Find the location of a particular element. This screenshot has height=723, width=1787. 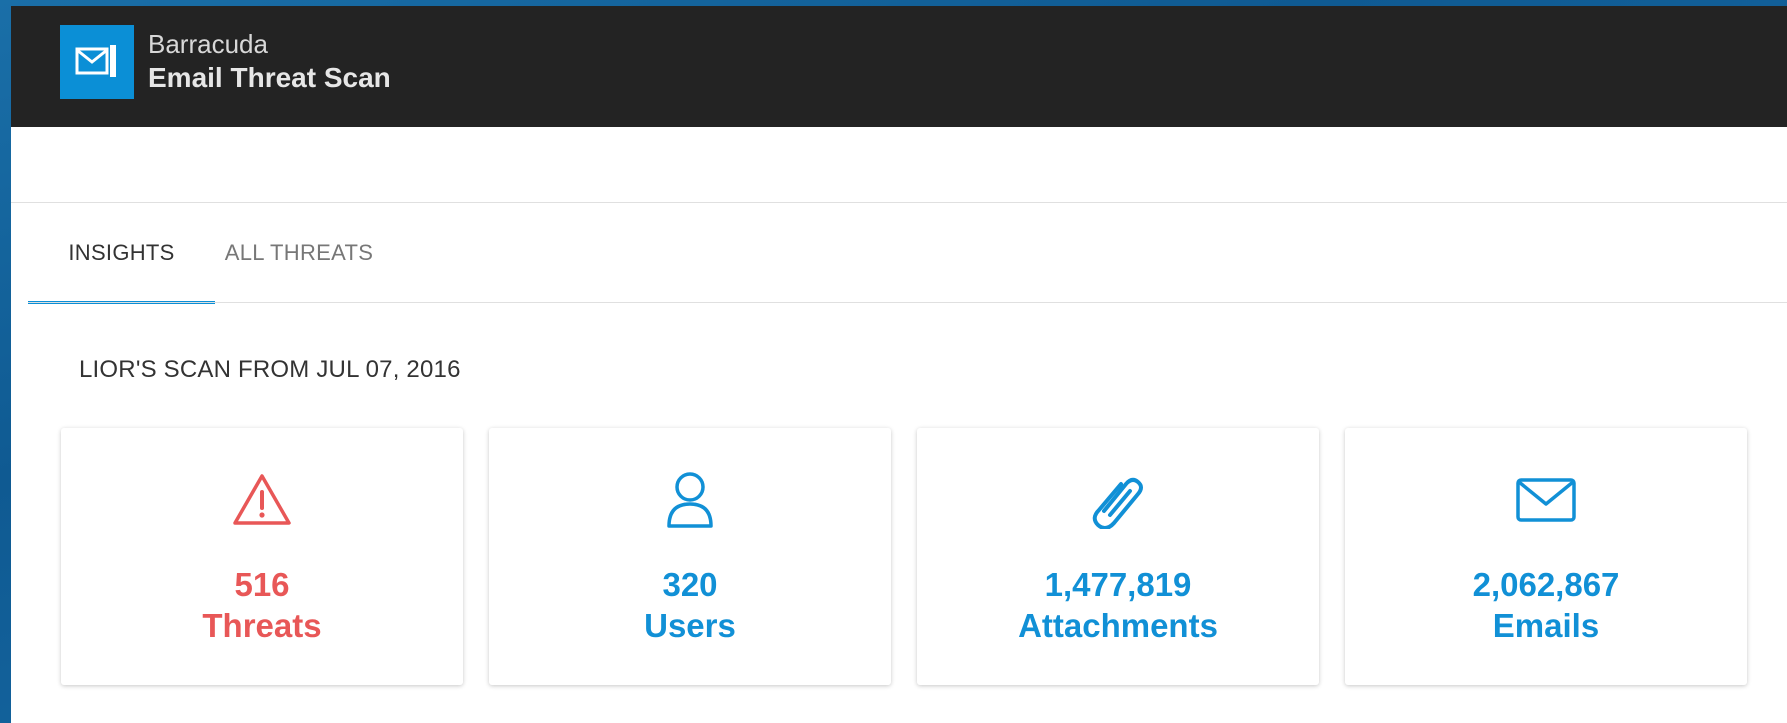

brand-title: Barracuda Email Threat Scan is located at coordinates (269, 61).